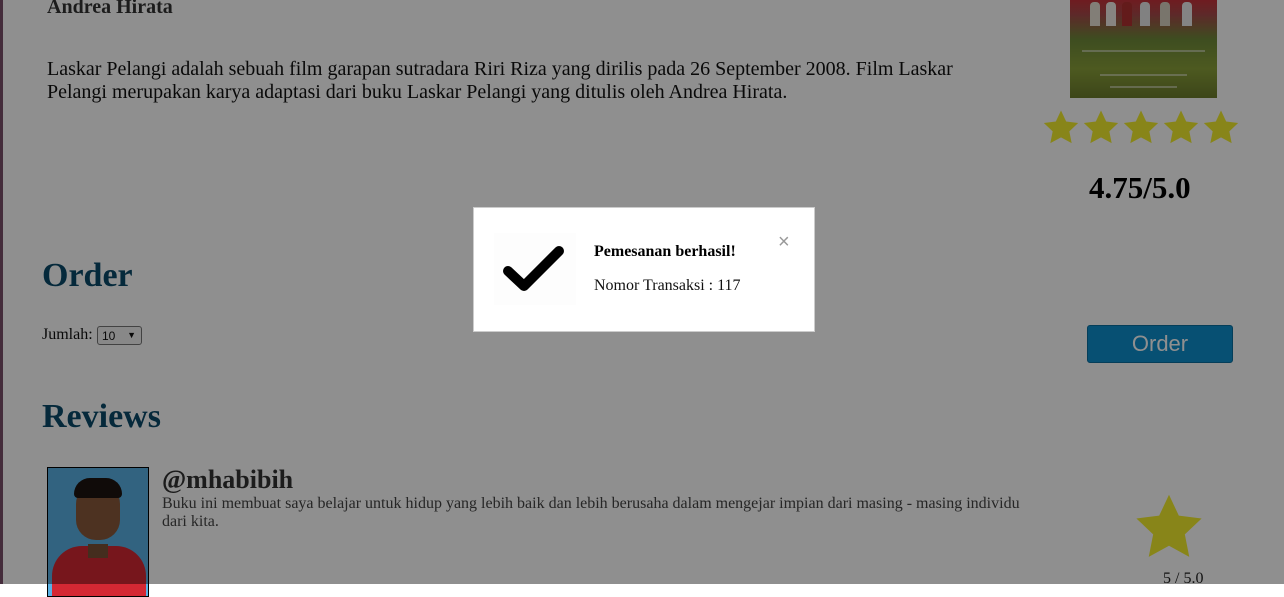  Describe the element at coordinates (784, 242) in the screenshot. I see `close-icon: ×` at that location.